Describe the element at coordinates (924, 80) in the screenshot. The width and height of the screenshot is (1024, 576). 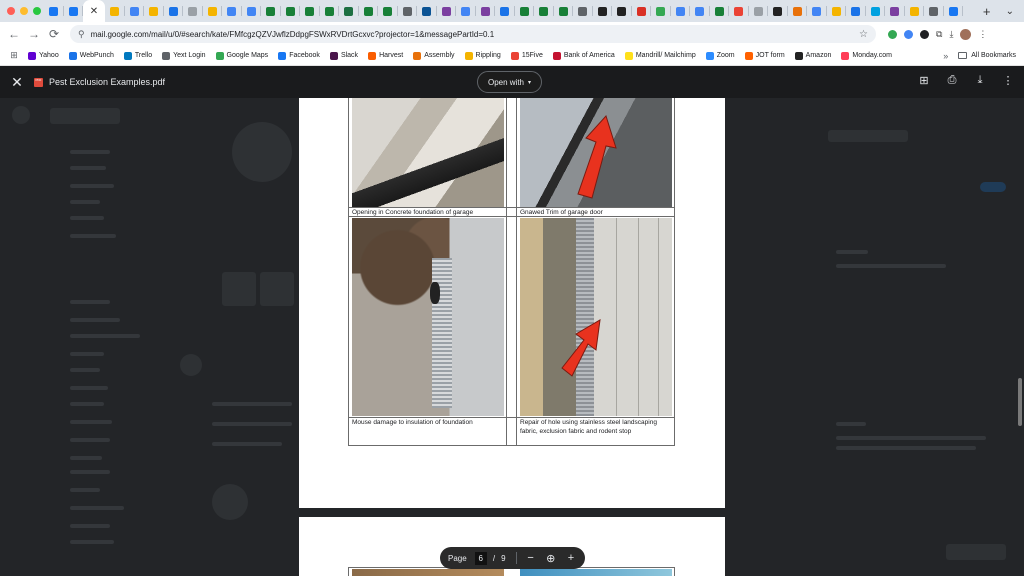
I see `add-to-drive-icon: ⊞` at that location.